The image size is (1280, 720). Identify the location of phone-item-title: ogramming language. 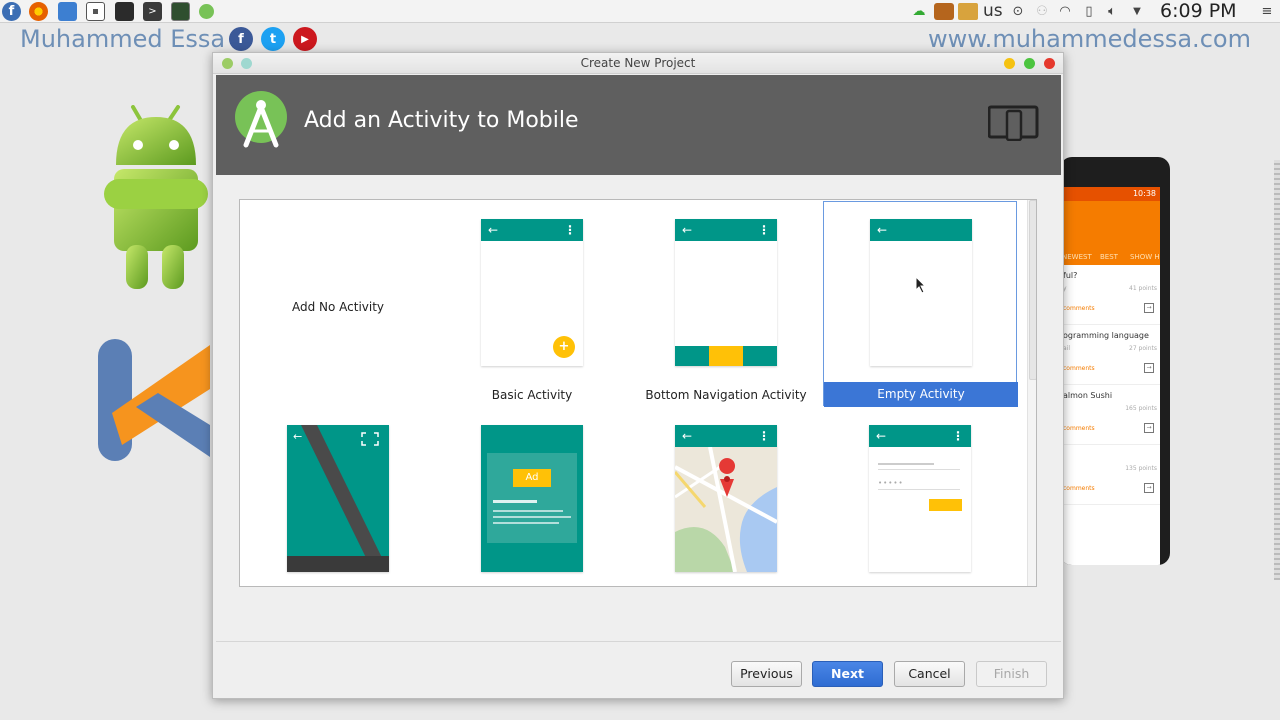
(1106, 335).